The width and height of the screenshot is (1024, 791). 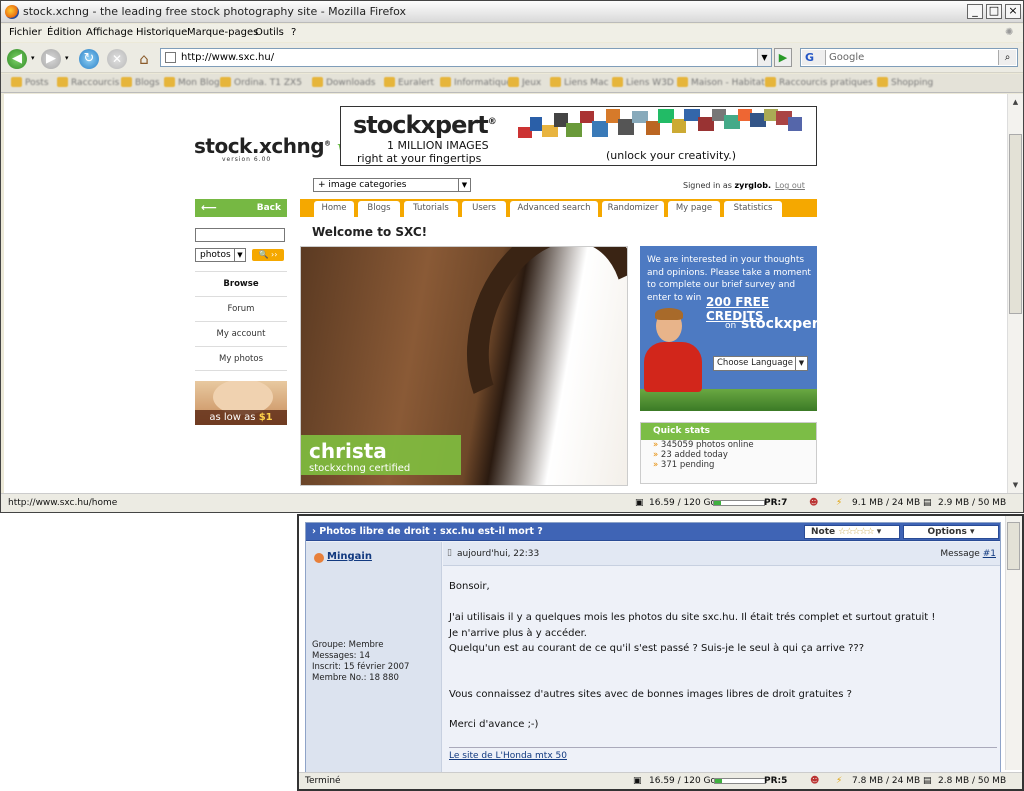 I want to click on menu-marque-pages: Marque-pages, so click(x=222, y=32).